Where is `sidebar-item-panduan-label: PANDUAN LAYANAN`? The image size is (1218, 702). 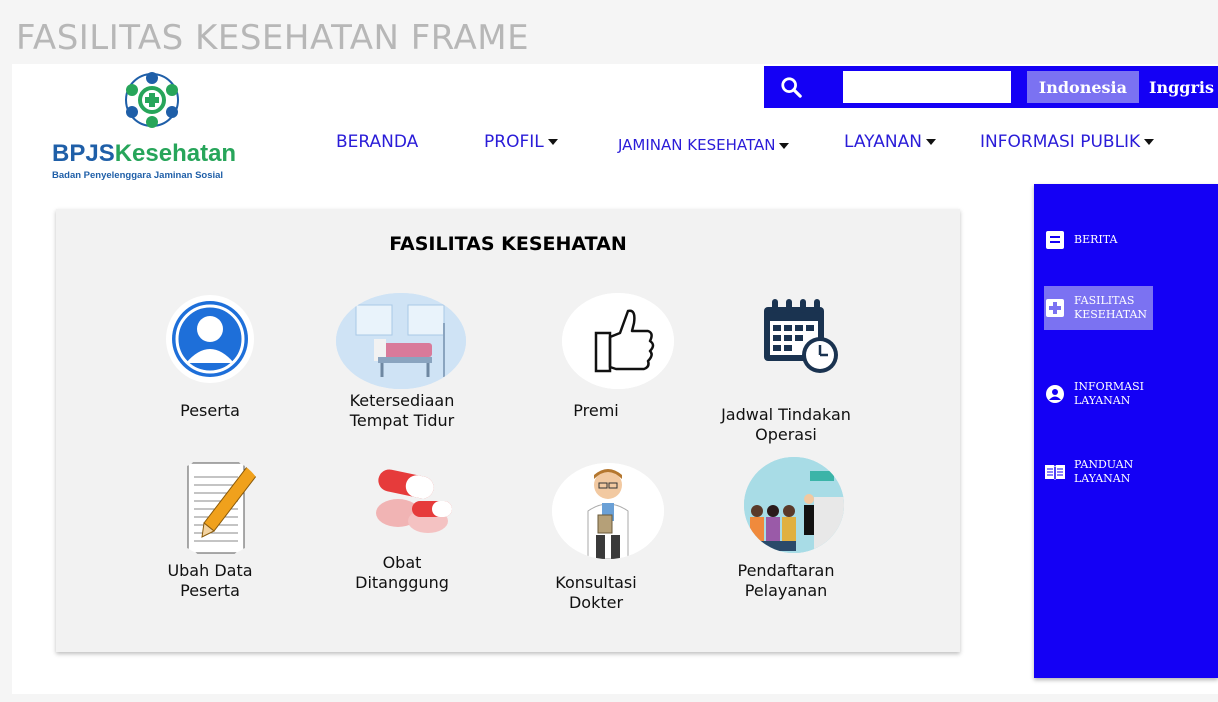 sidebar-item-panduan-label: PANDUAN LAYANAN is located at coordinates (1104, 471).